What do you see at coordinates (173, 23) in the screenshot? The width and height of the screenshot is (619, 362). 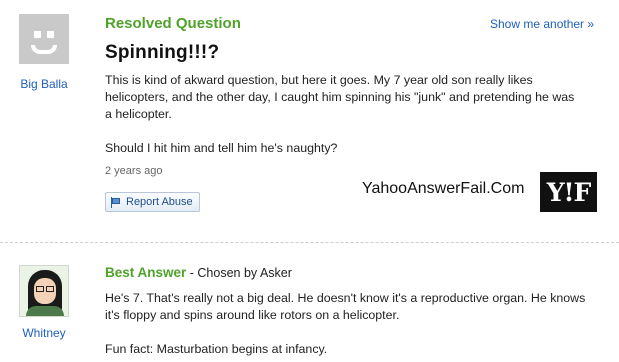 I see `resolved-question-heading: Resolved Question` at bounding box center [173, 23].